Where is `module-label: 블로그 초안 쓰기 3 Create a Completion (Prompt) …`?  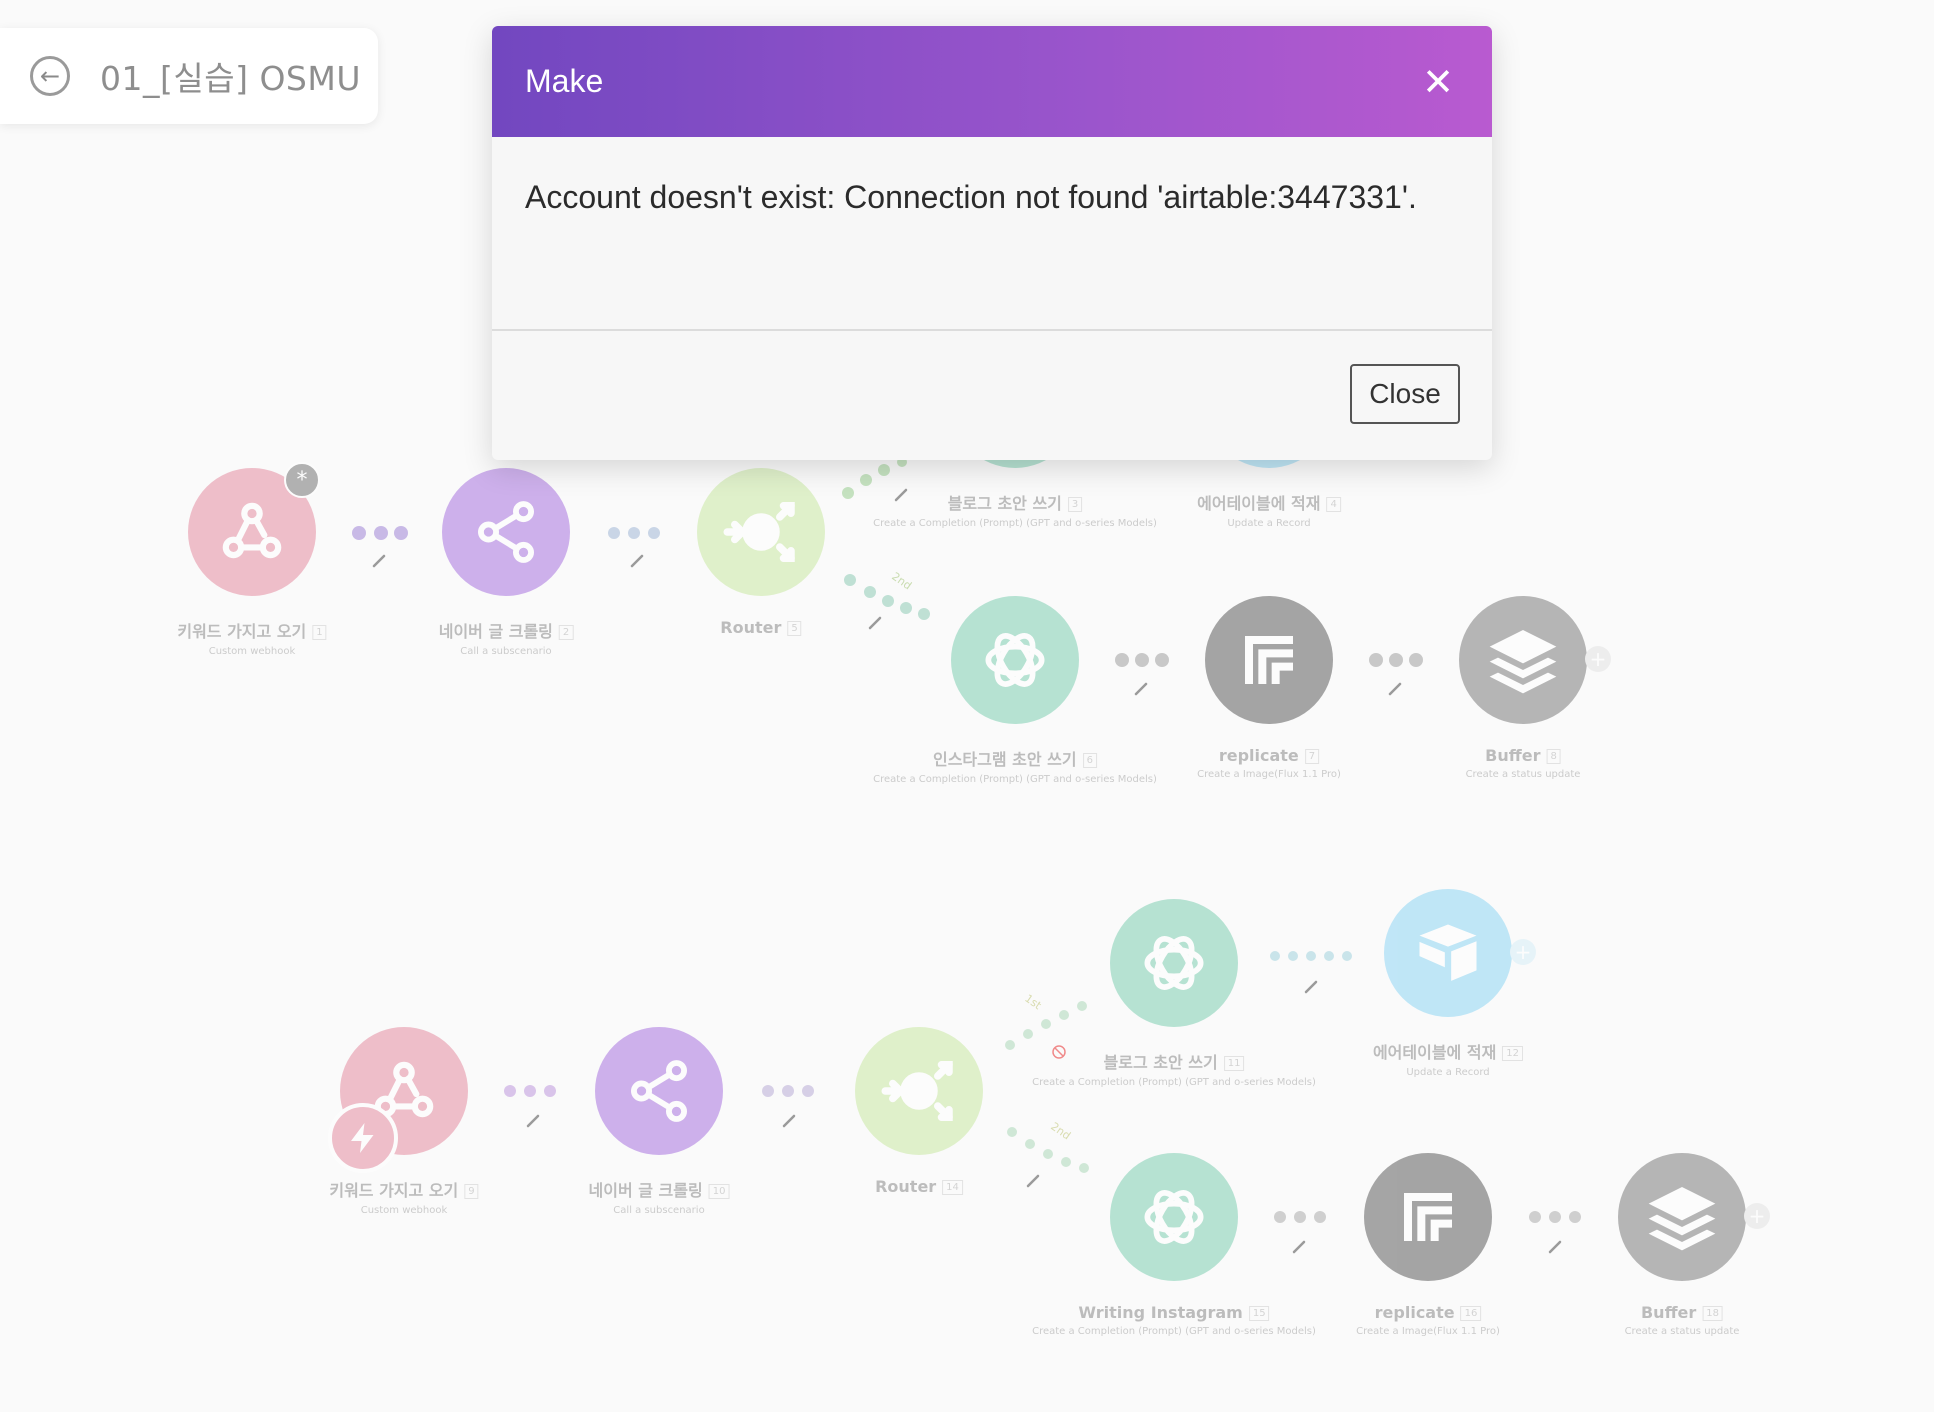
module-label: 블로그 초안 쓰기 3 Create a Completion (Prompt) … is located at coordinates (1015, 511).